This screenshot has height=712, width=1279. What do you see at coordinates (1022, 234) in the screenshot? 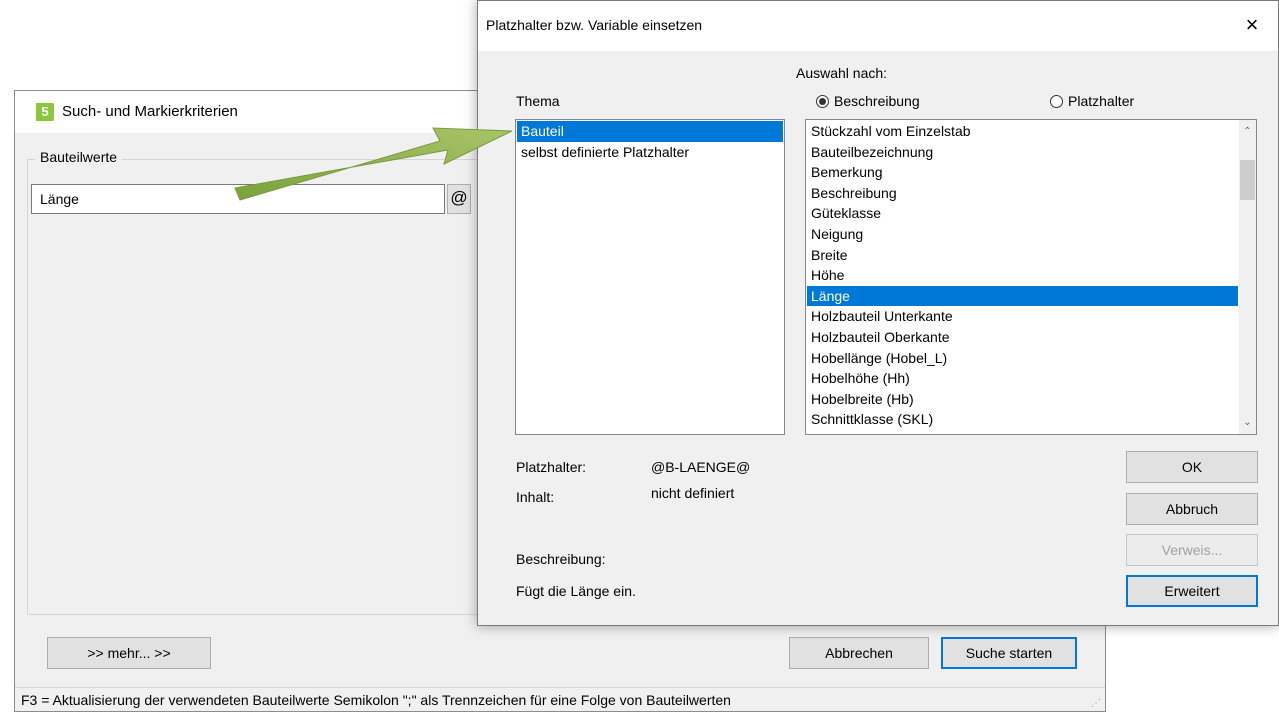
I see `list-item: Neigung` at bounding box center [1022, 234].